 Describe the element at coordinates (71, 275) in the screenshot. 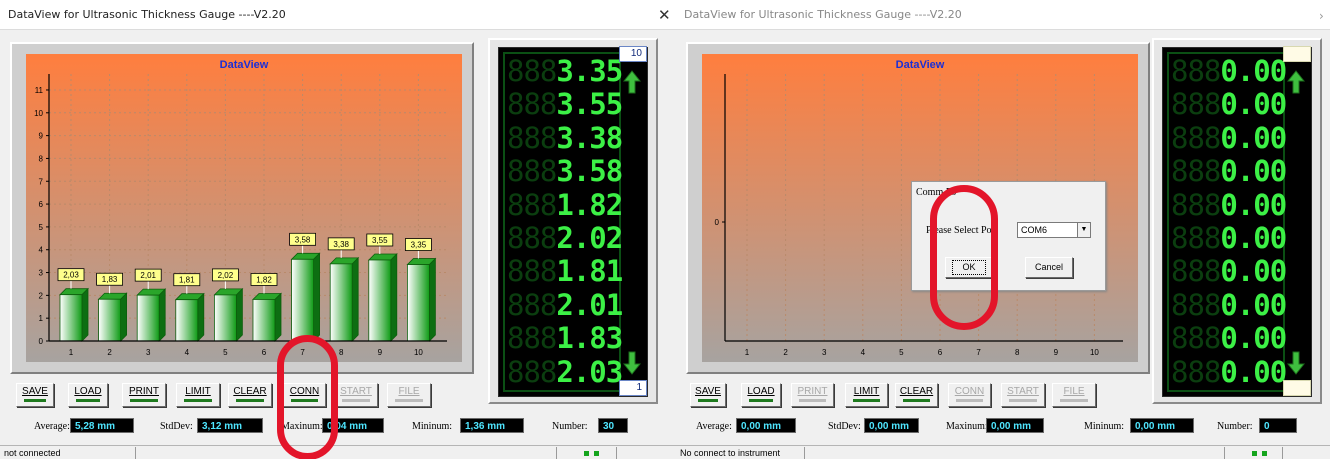

I see `data-label: 2,03` at that location.